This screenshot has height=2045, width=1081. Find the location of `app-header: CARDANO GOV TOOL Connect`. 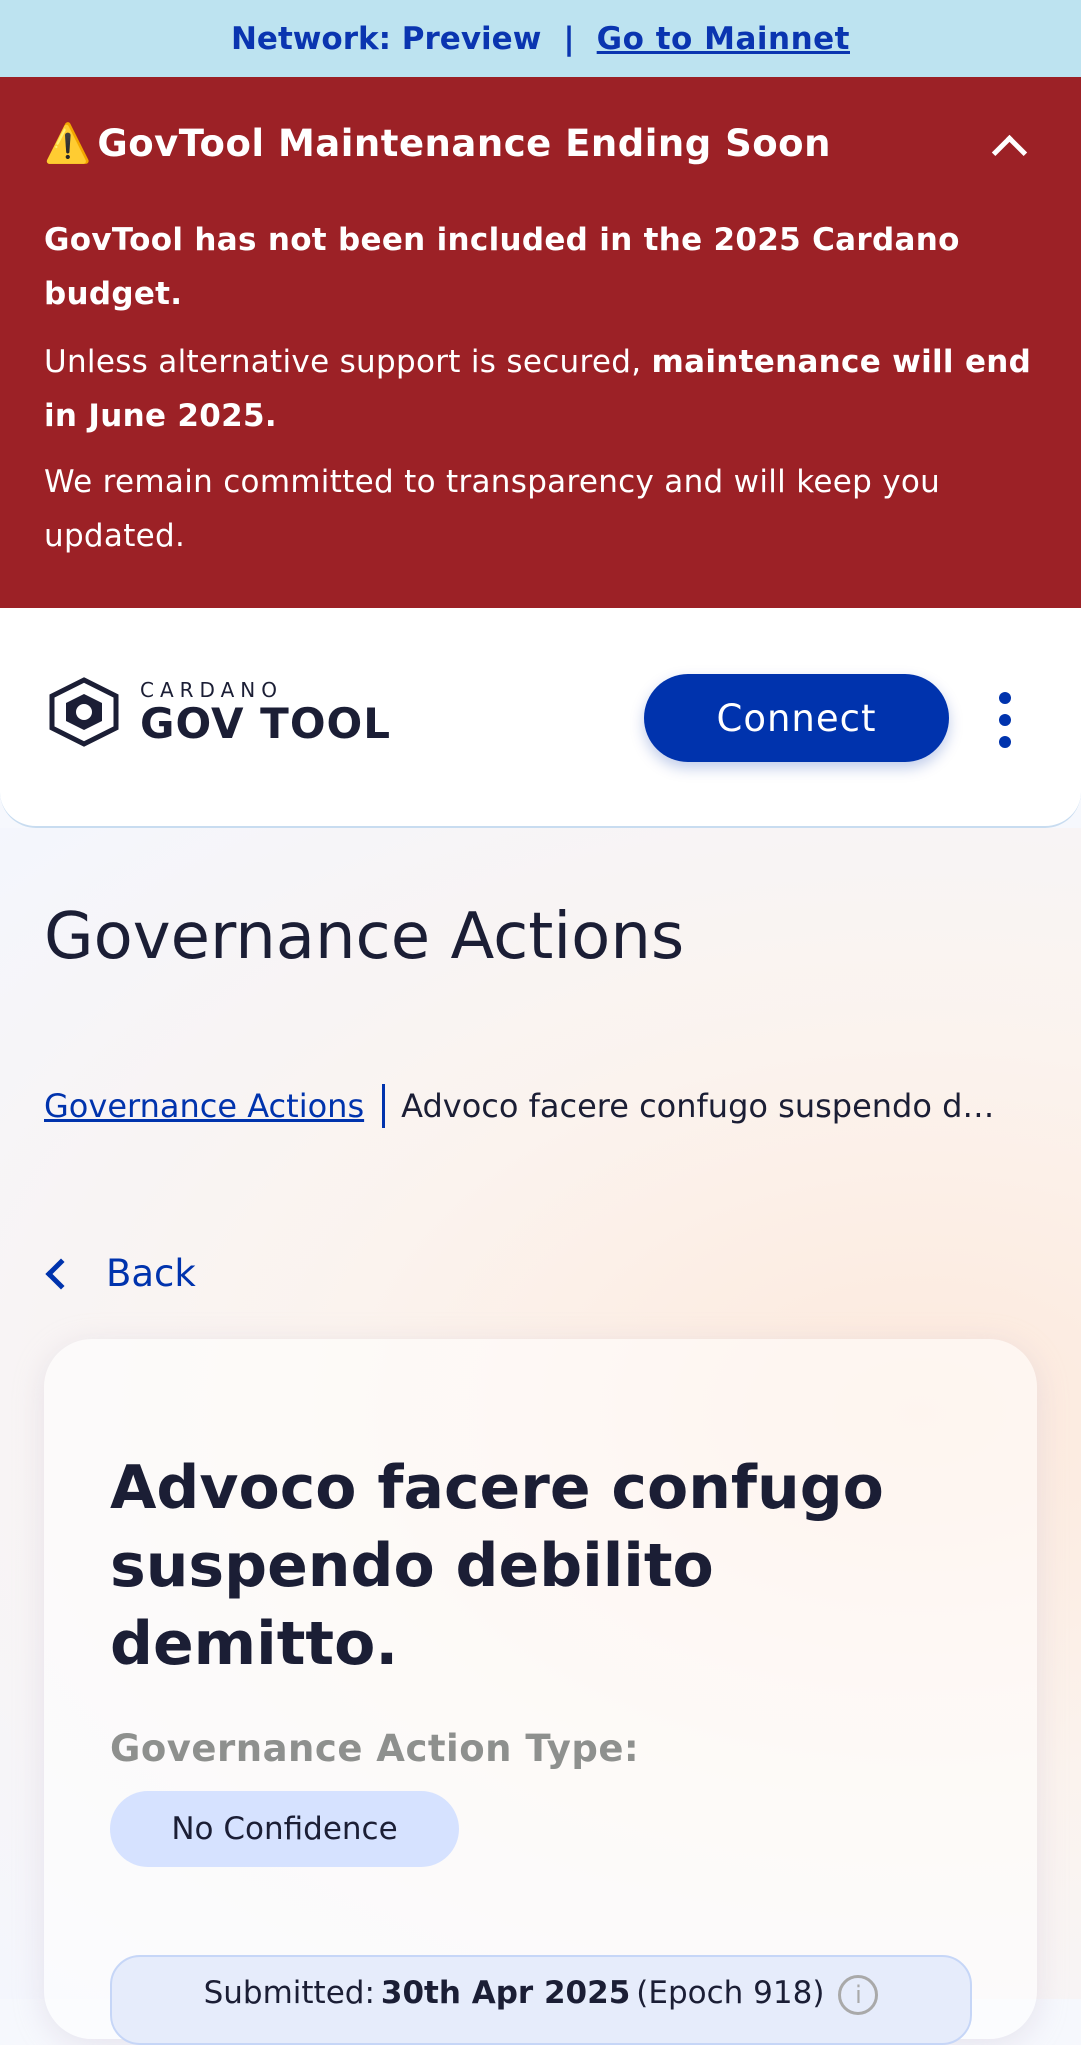

app-header: CARDANO GOV TOOL Connect is located at coordinates (540, 718).